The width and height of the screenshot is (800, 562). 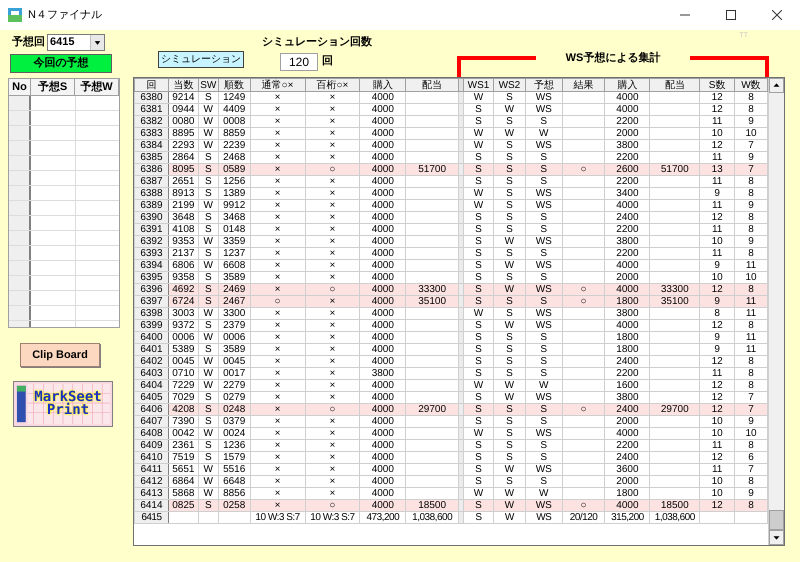 I want to click on round-label: 予想回, so click(x=28, y=42).